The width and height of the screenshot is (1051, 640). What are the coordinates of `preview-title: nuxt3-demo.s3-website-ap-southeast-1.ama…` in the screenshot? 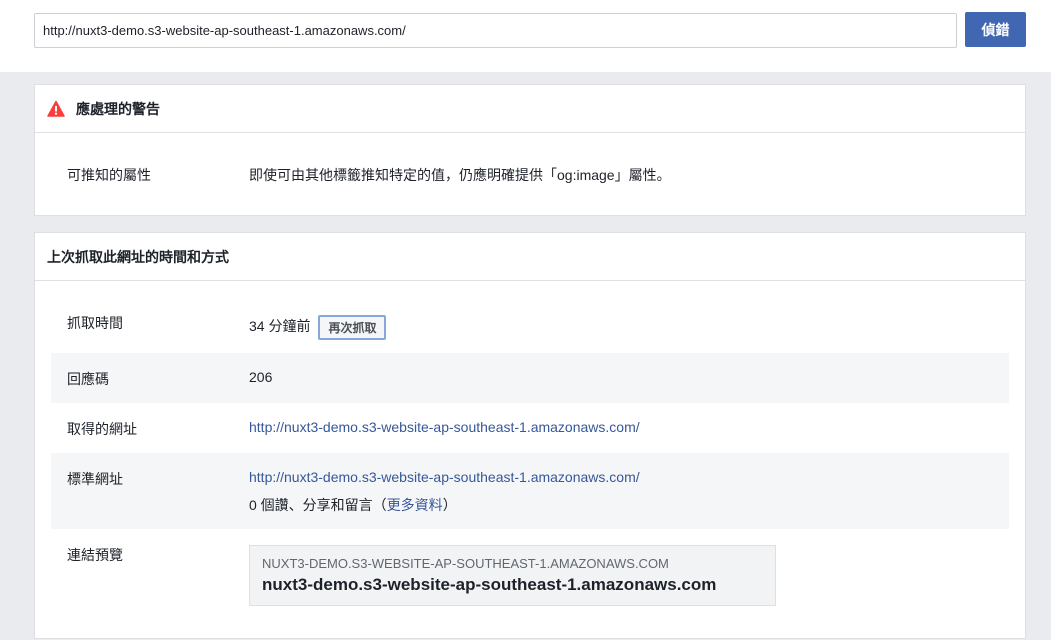 It's located at (489, 584).